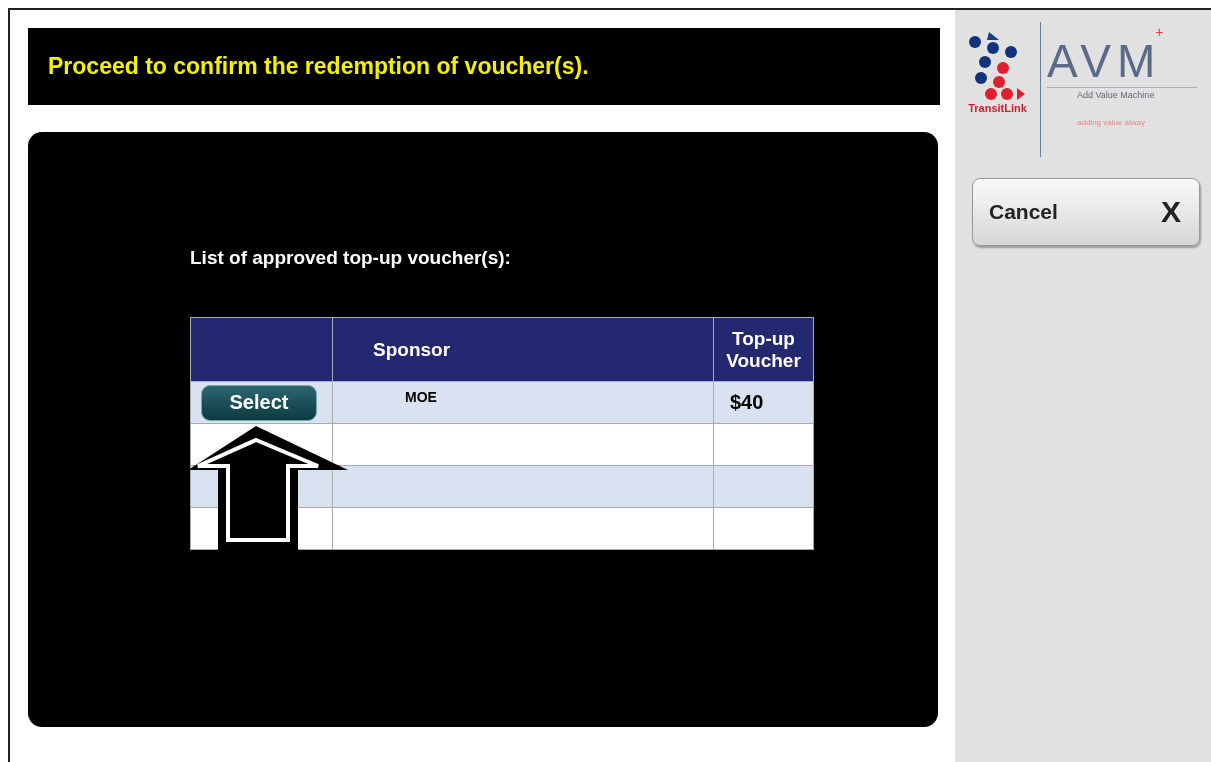 This screenshot has width=1211, height=762. I want to click on select-button: Select, so click(259, 402).